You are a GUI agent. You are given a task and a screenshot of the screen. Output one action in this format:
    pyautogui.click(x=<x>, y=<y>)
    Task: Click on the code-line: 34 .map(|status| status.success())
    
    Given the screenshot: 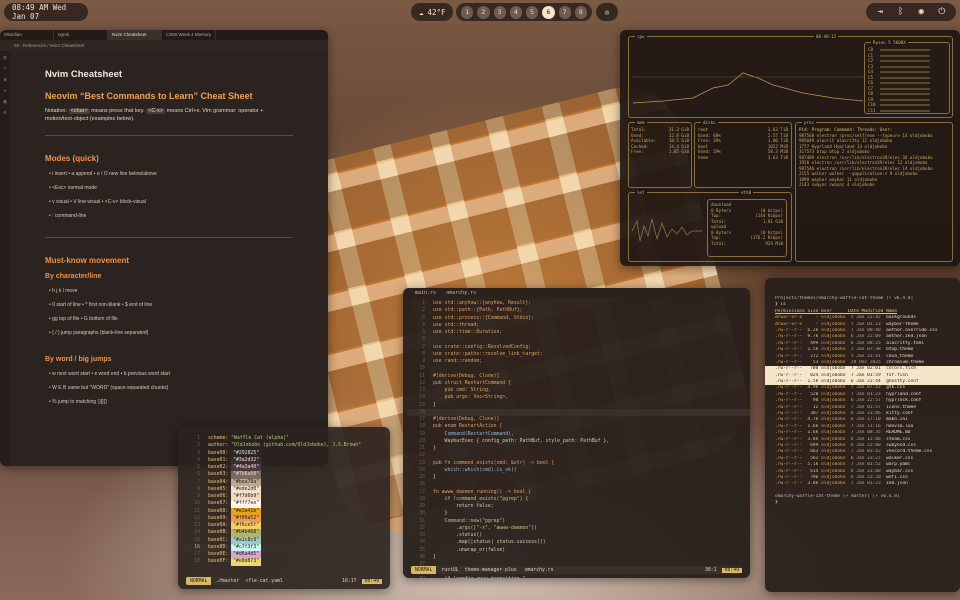 What is the action you would take?
    pyautogui.click(x=578, y=542)
    